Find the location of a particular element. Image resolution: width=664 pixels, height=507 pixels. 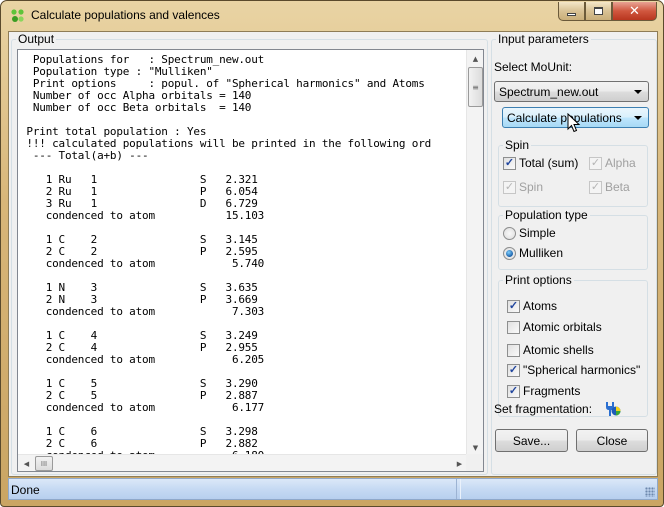

alpha-label: Alpha is located at coordinates (620, 163).